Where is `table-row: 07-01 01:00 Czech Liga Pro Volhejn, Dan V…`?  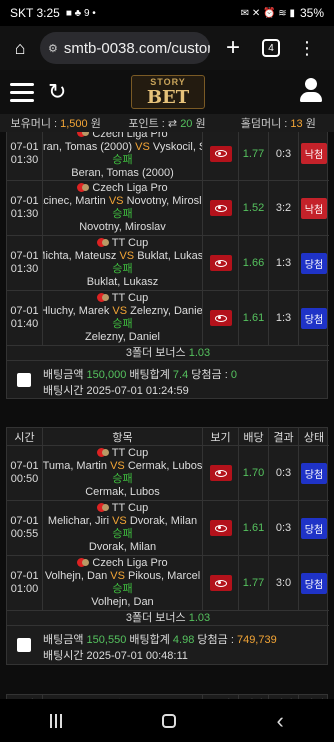
table-row: 07-01 01:00 Czech Liga Pro Volhejn, Dan V… is located at coordinates (168, 583).